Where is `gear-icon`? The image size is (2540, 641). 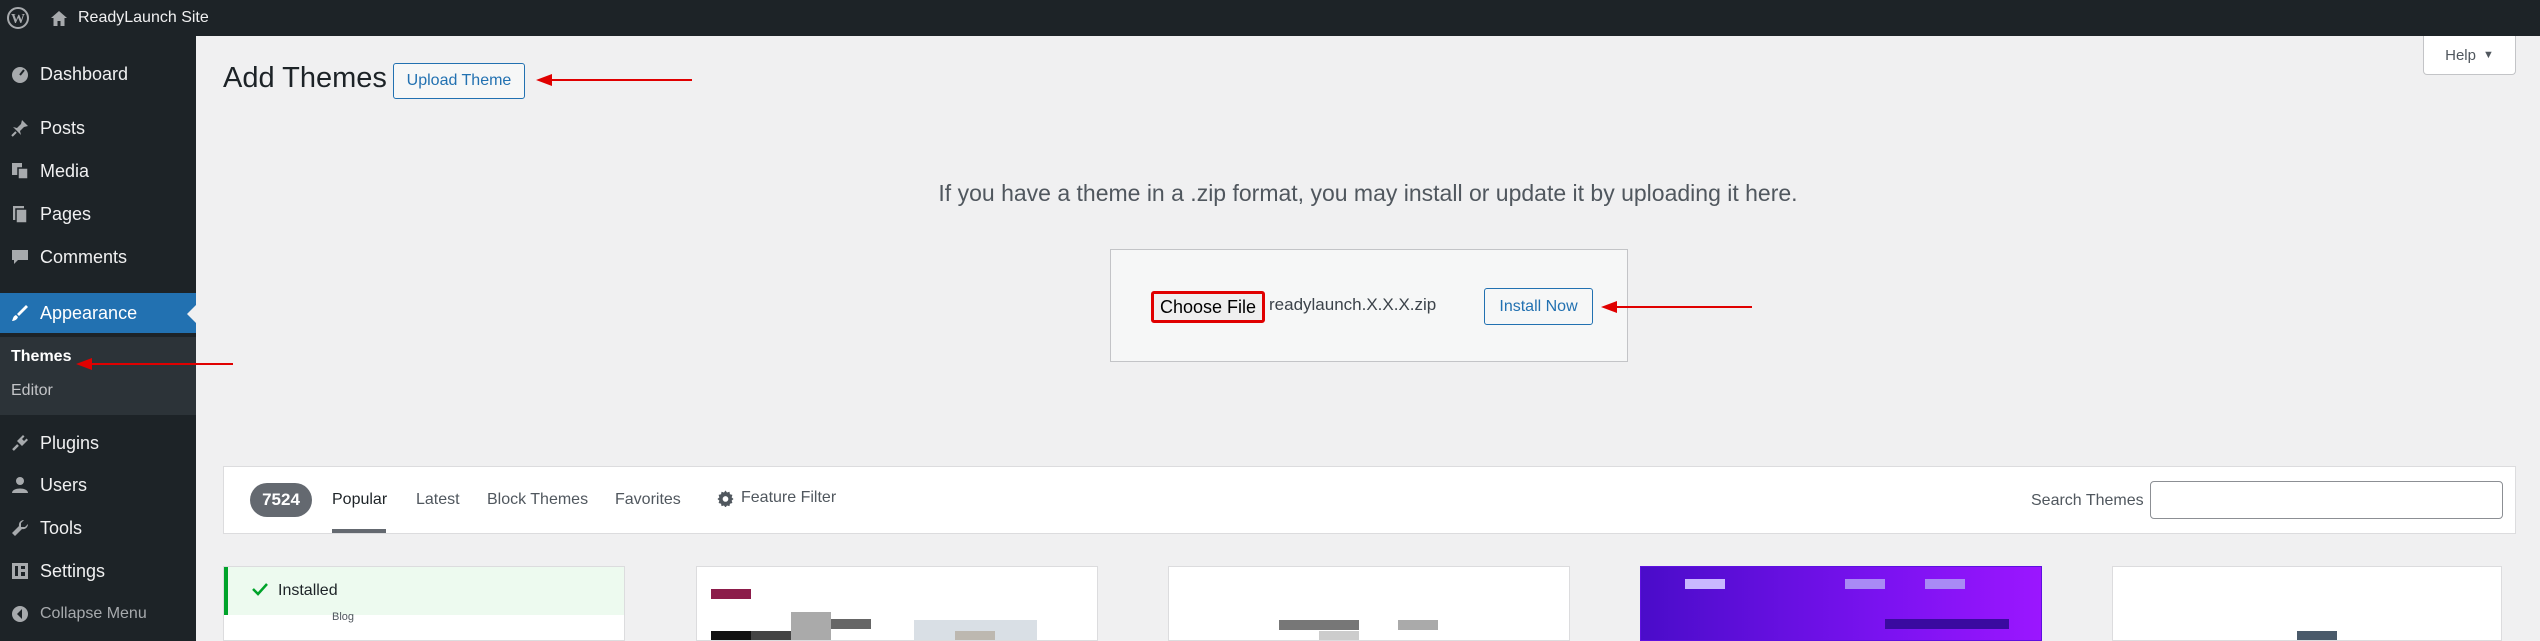
gear-icon is located at coordinates (725, 498).